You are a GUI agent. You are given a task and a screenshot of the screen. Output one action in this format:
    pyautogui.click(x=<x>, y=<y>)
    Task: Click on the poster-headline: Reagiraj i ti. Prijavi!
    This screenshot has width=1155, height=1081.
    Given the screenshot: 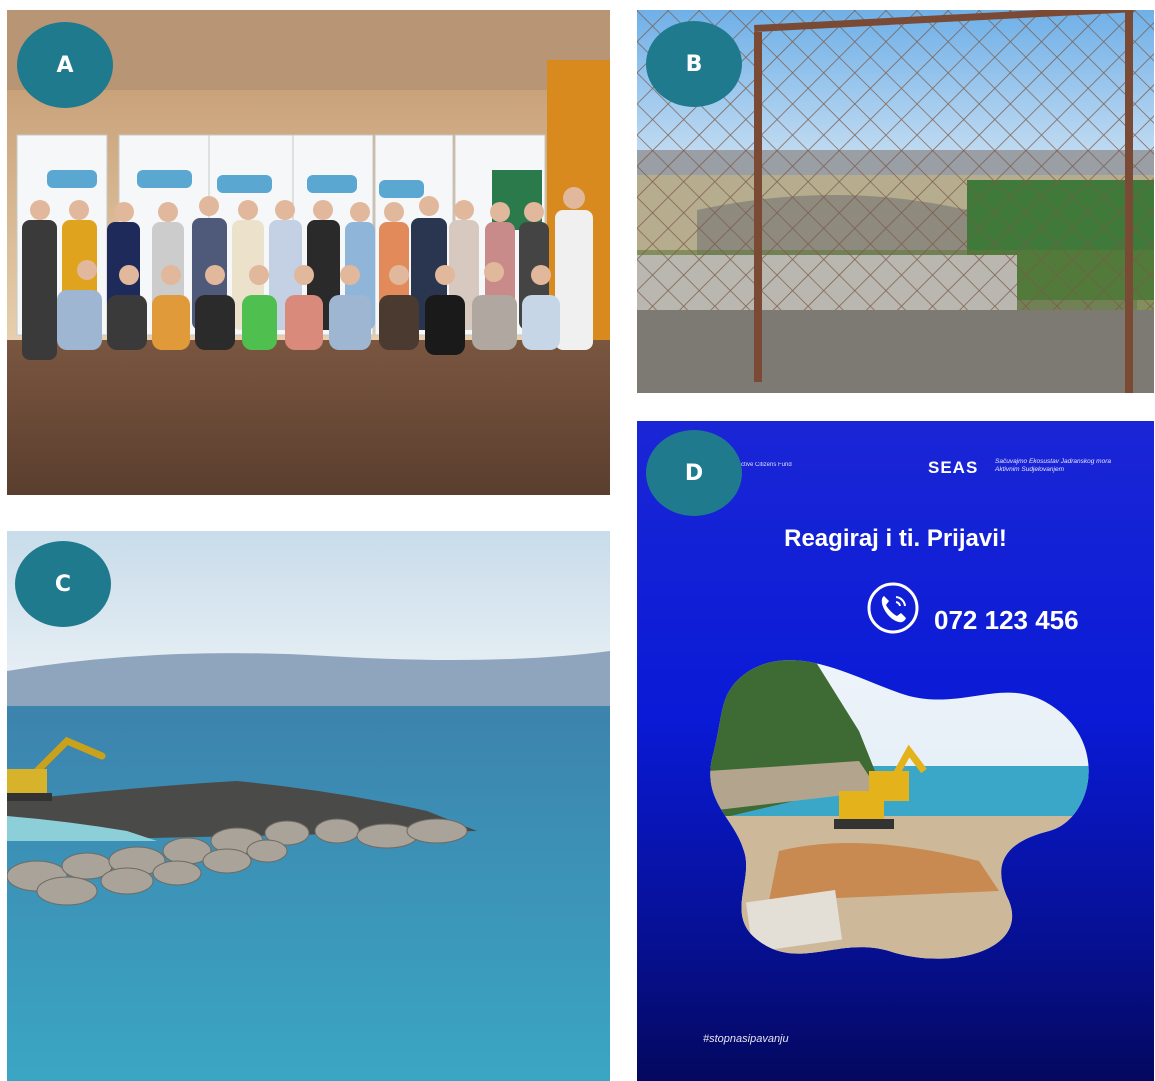 What is the action you would take?
    pyautogui.click(x=895, y=538)
    